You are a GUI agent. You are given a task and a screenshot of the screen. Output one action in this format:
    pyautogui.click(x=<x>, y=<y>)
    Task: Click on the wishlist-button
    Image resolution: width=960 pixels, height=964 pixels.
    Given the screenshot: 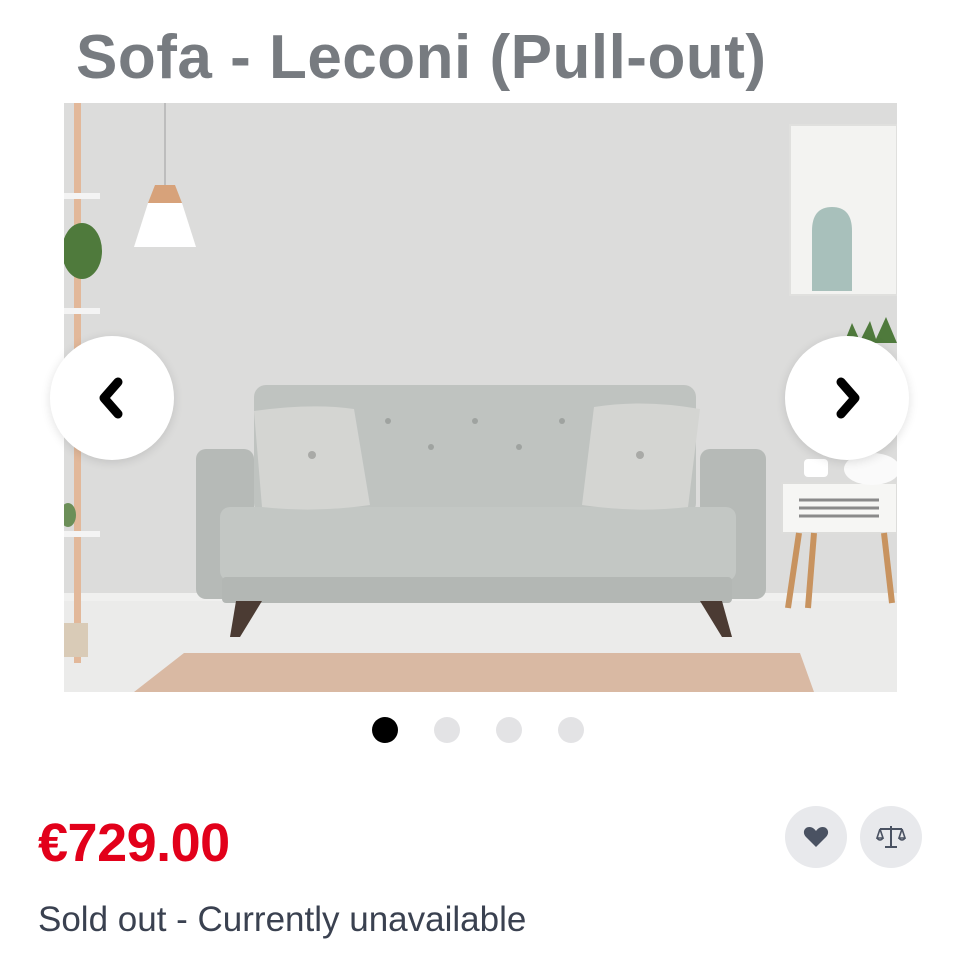 What is the action you would take?
    pyautogui.click(x=816, y=837)
    